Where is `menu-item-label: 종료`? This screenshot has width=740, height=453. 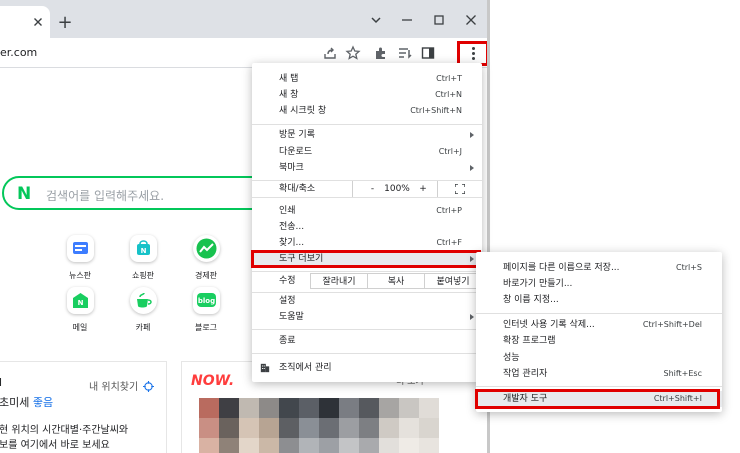
menu-item-label: 종료 is located at coordinates (287, 341).